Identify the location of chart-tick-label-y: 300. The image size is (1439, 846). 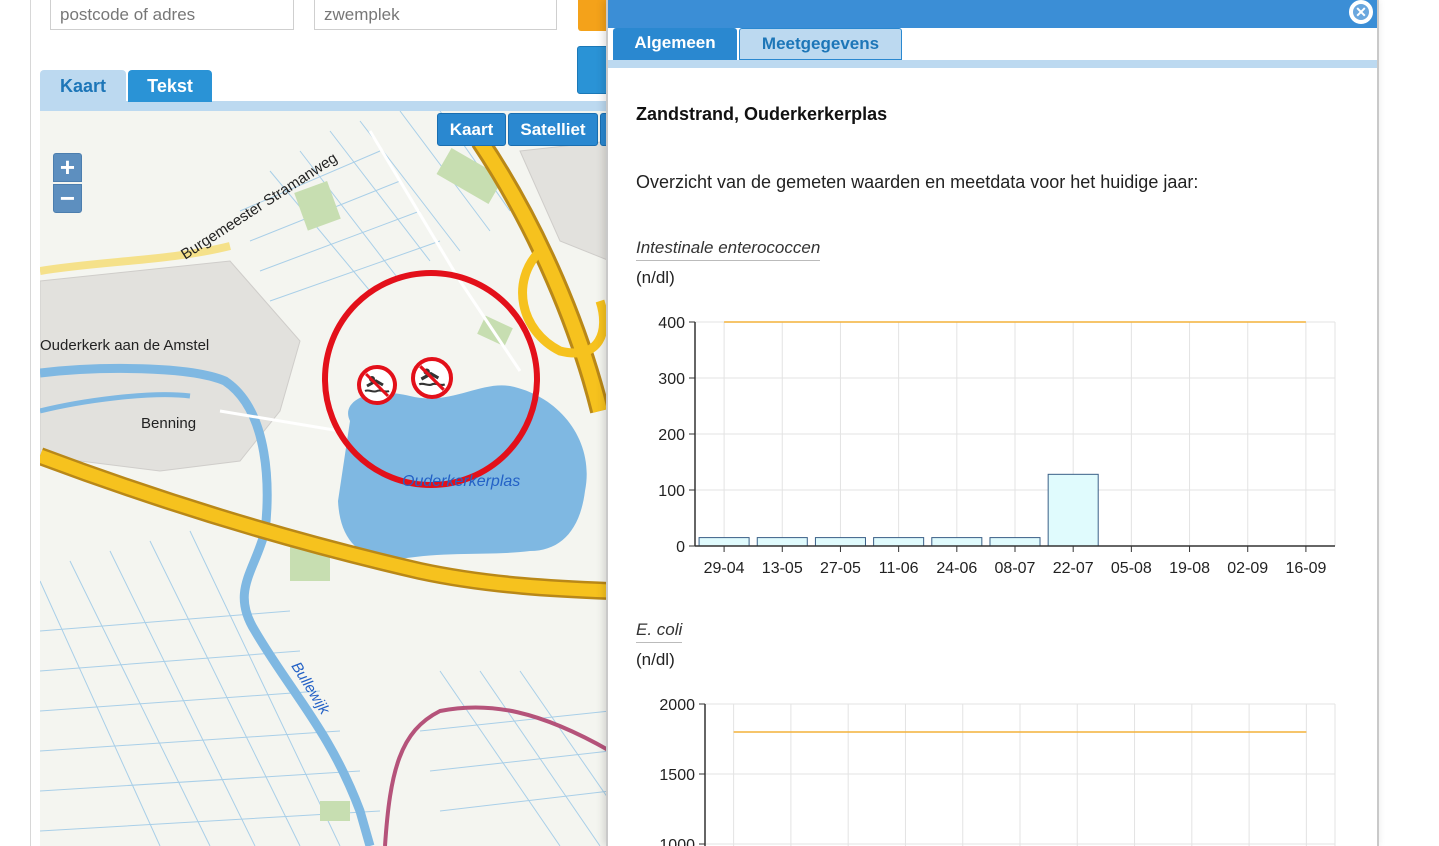
(671, 379).